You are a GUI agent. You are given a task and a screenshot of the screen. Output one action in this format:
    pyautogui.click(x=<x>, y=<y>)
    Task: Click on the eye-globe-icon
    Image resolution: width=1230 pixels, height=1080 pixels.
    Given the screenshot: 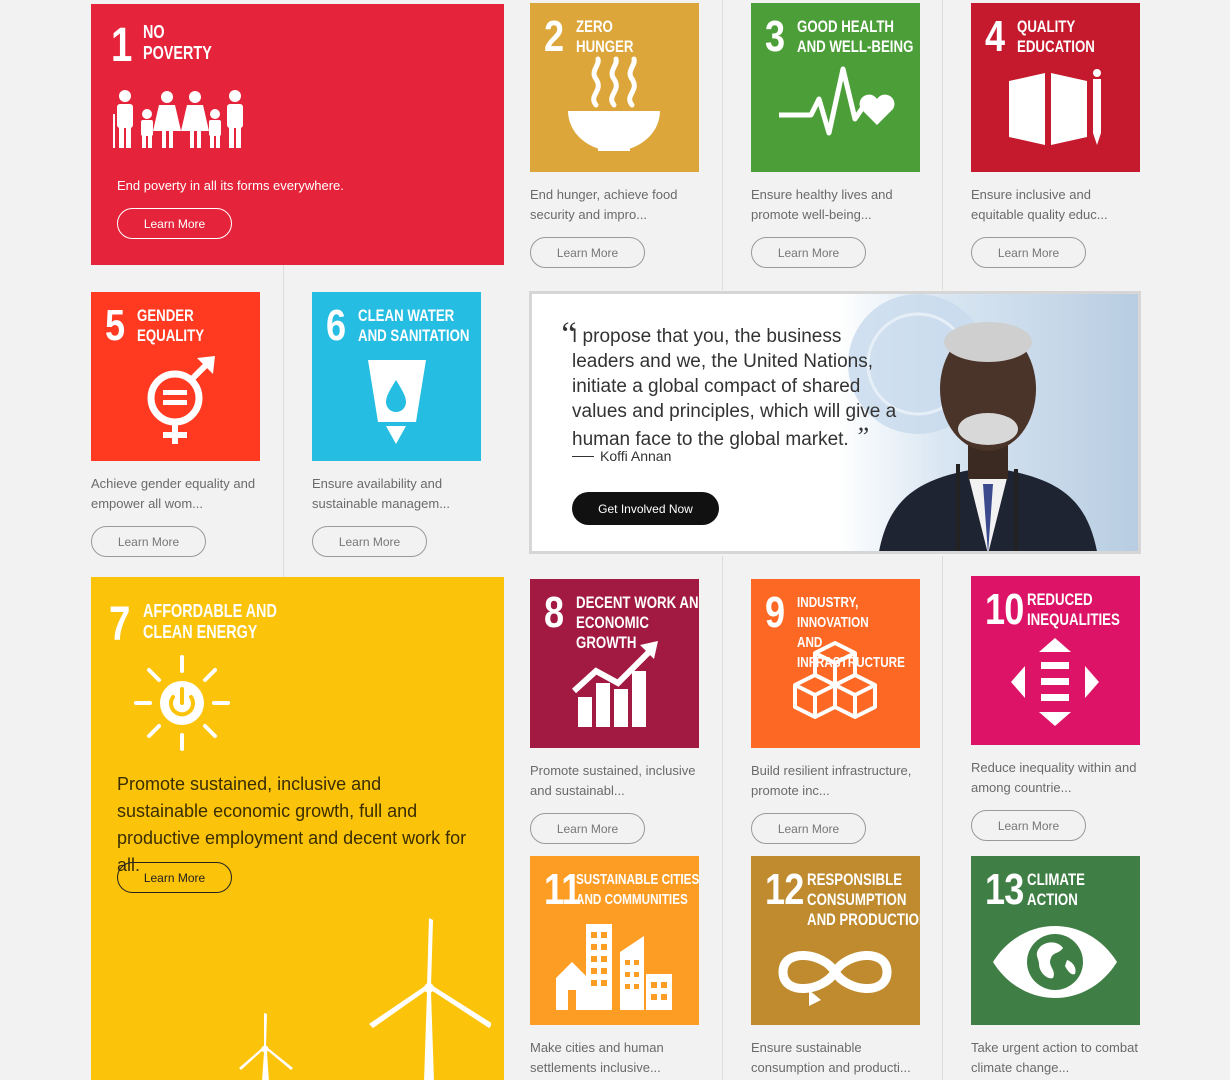 What is the action you would take?
    pyautogui.click(x=1055, y=962)
    